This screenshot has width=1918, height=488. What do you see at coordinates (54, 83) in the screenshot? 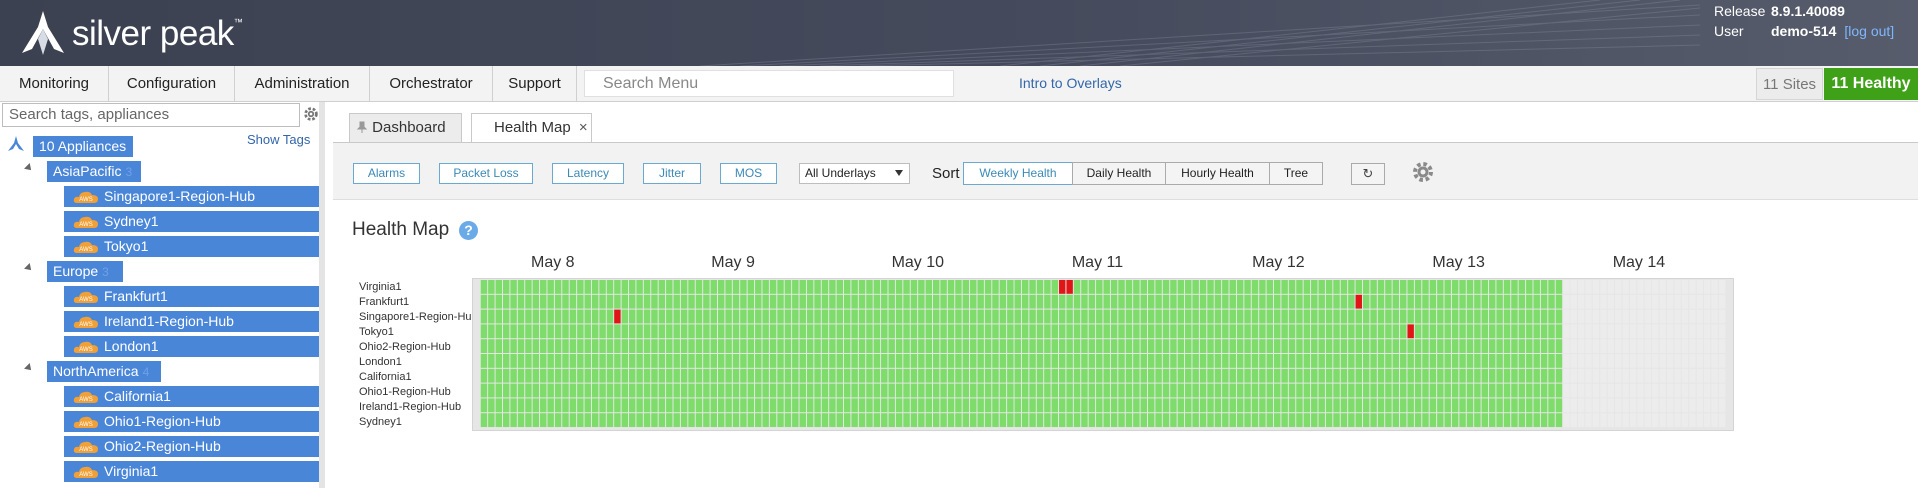
I see `menu-monitoring: Monitoring` at bounding box center [54, 83].